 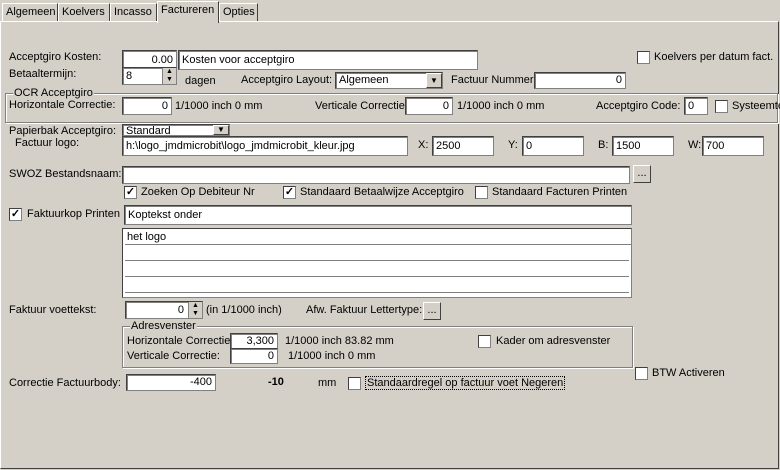 I want to click on adres-hor-input: 3,300, so click(x=254, y=341).